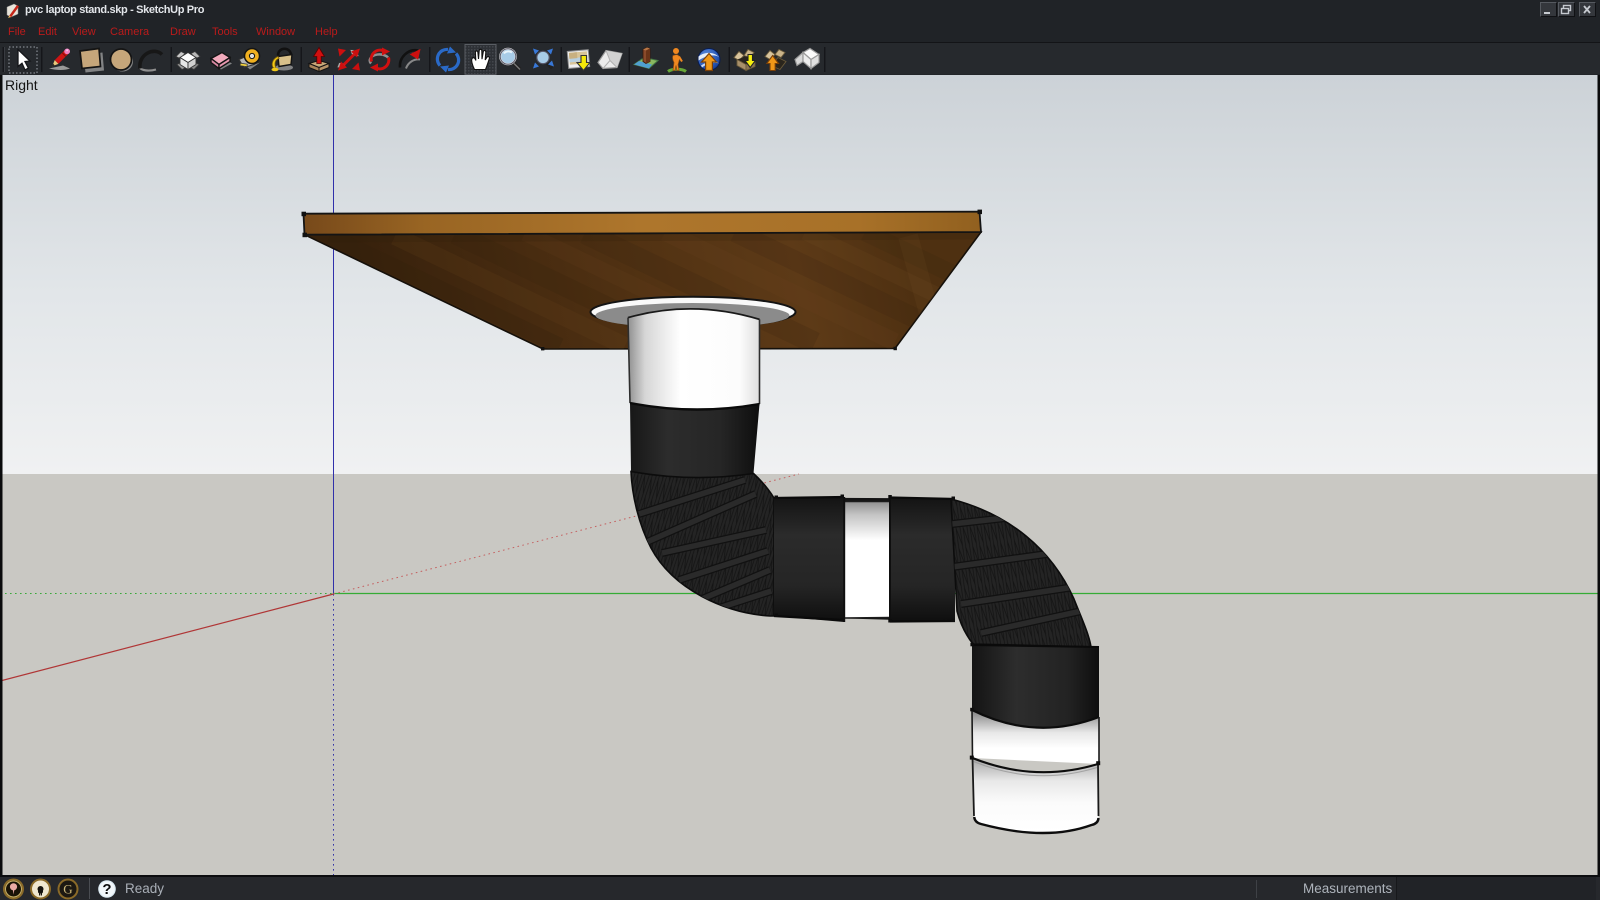 This screenshot has width=1600, height=900. I want to click on svg-text: G, so click(67, 889).